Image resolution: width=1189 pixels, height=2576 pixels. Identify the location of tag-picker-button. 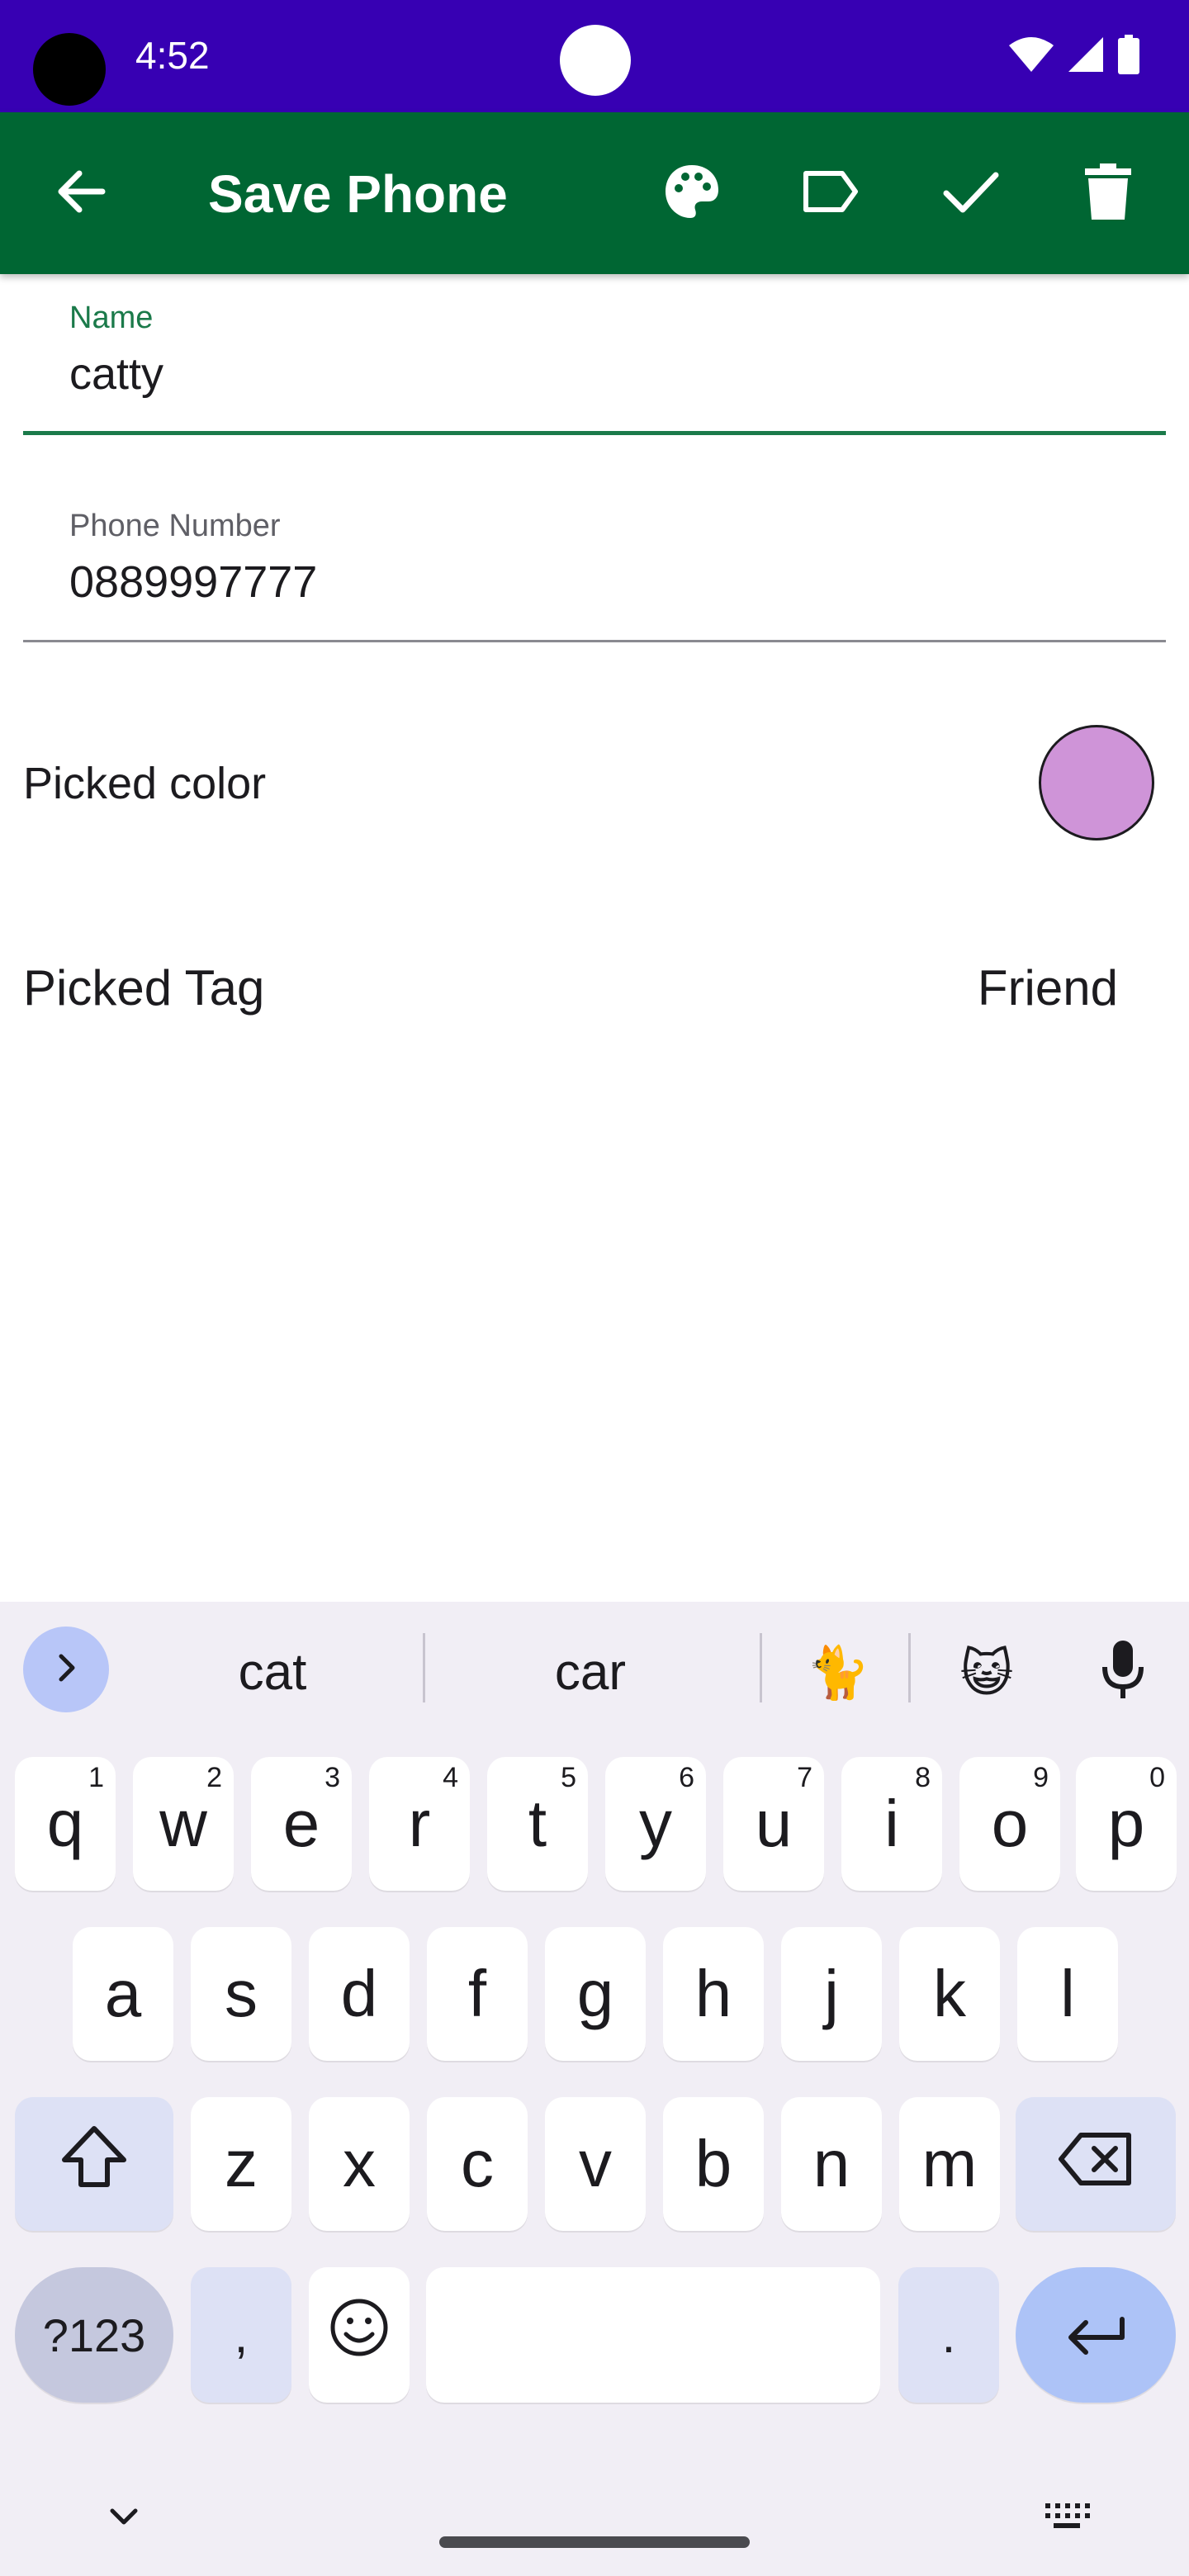
(830, 193).